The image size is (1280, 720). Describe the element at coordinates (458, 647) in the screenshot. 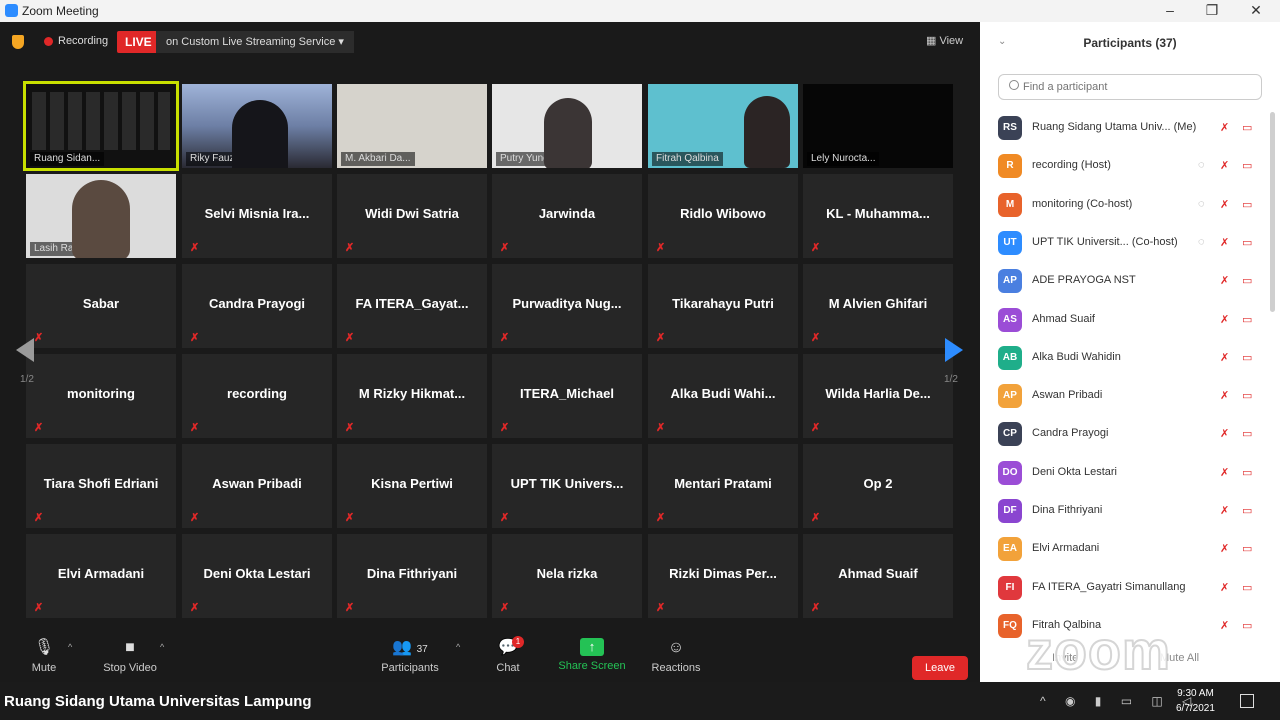

I see `participants-options-caret-icon: ^` at that location.